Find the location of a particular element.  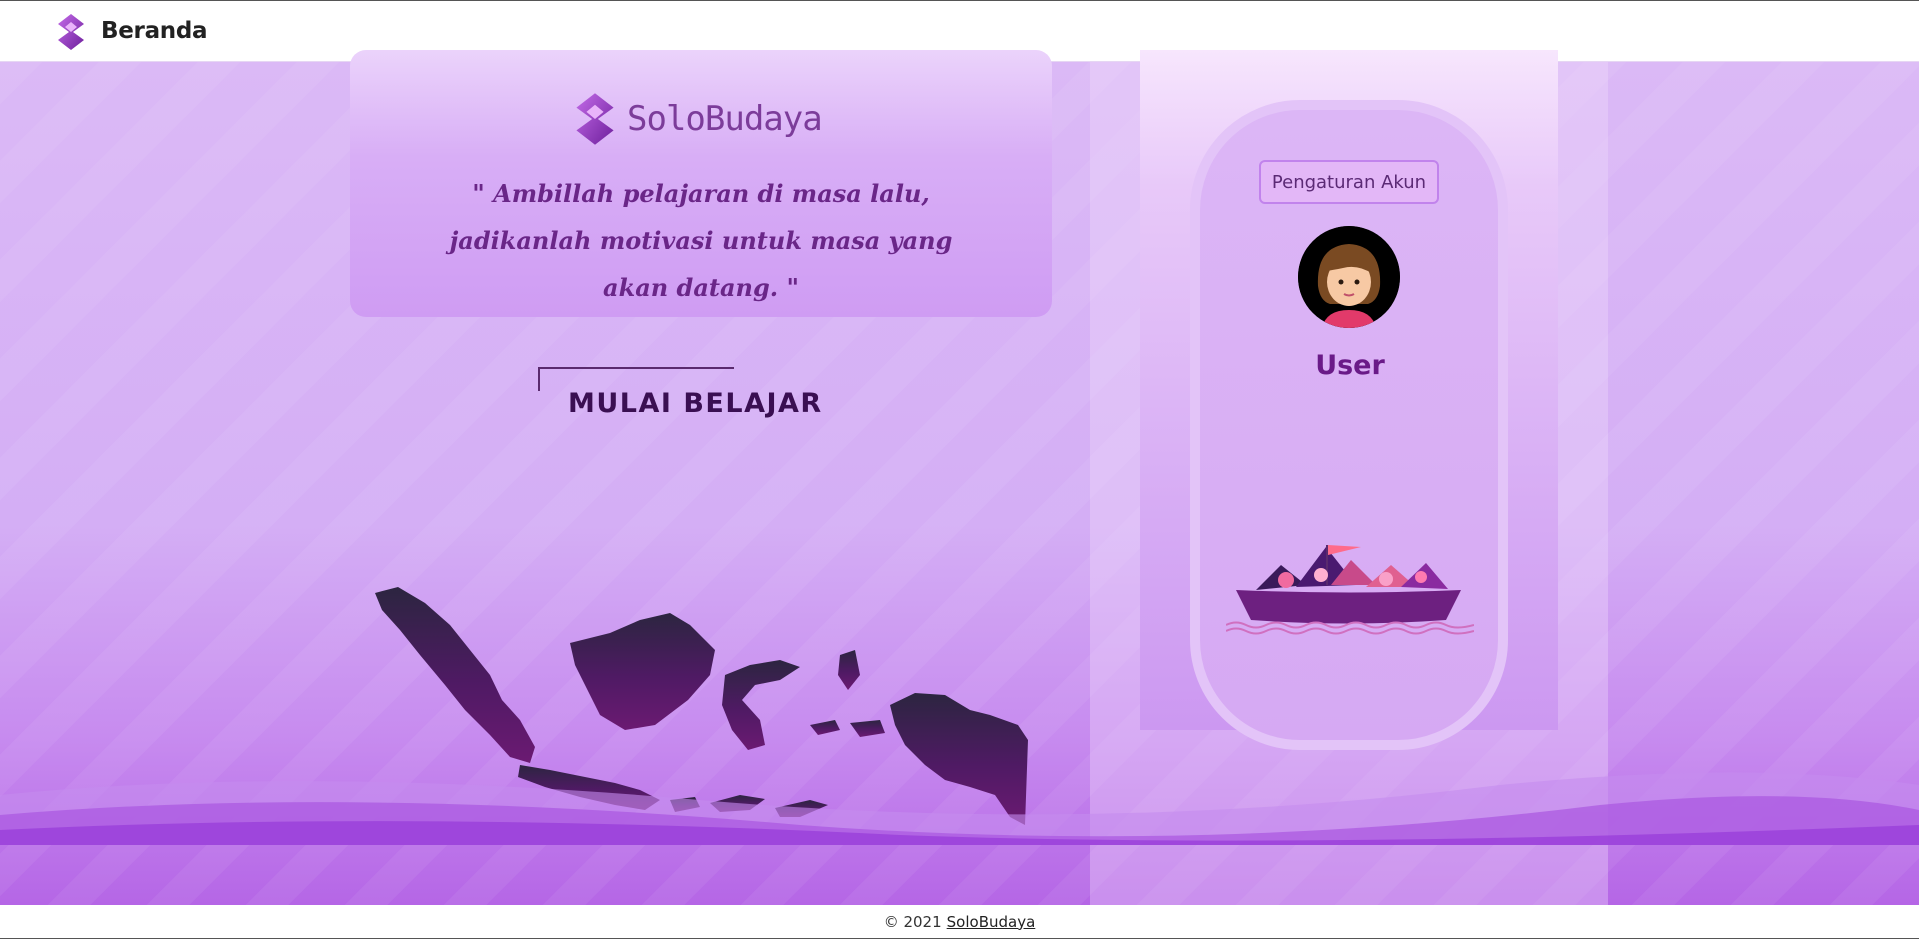

girl-avatar-icon is located at coordinates (1349, 277).